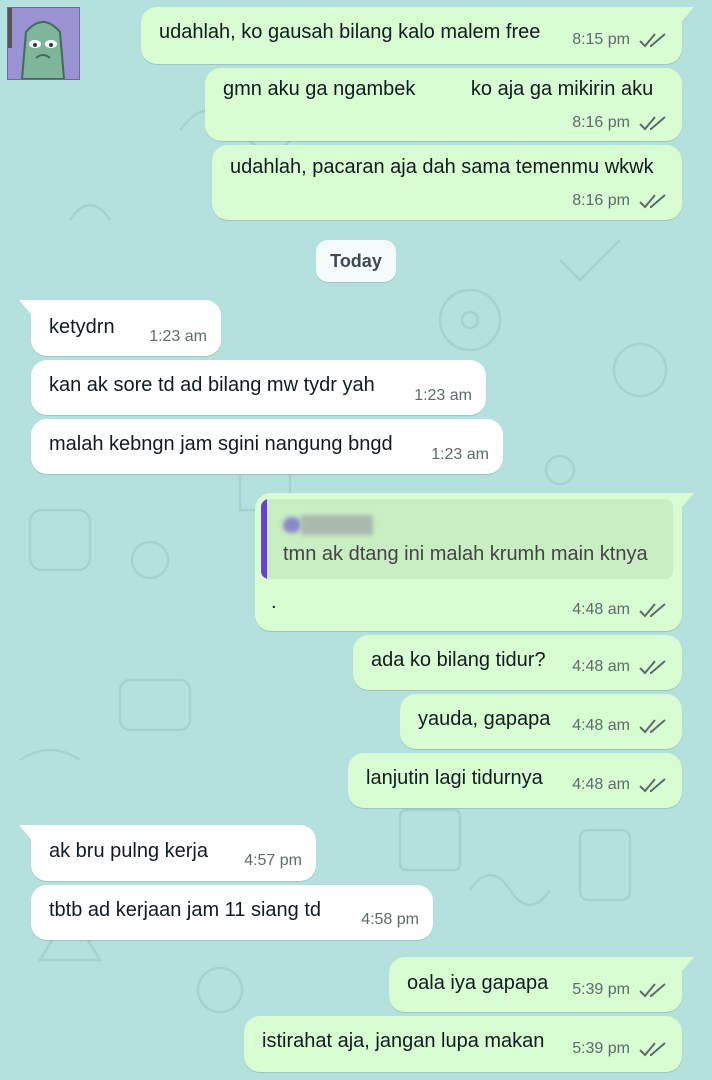 This screenshot has width=712, height=1080. I want to click on outgoing-message: istirahat aja, jangan lupa makan 5:39 pm, so click(463, 1044).